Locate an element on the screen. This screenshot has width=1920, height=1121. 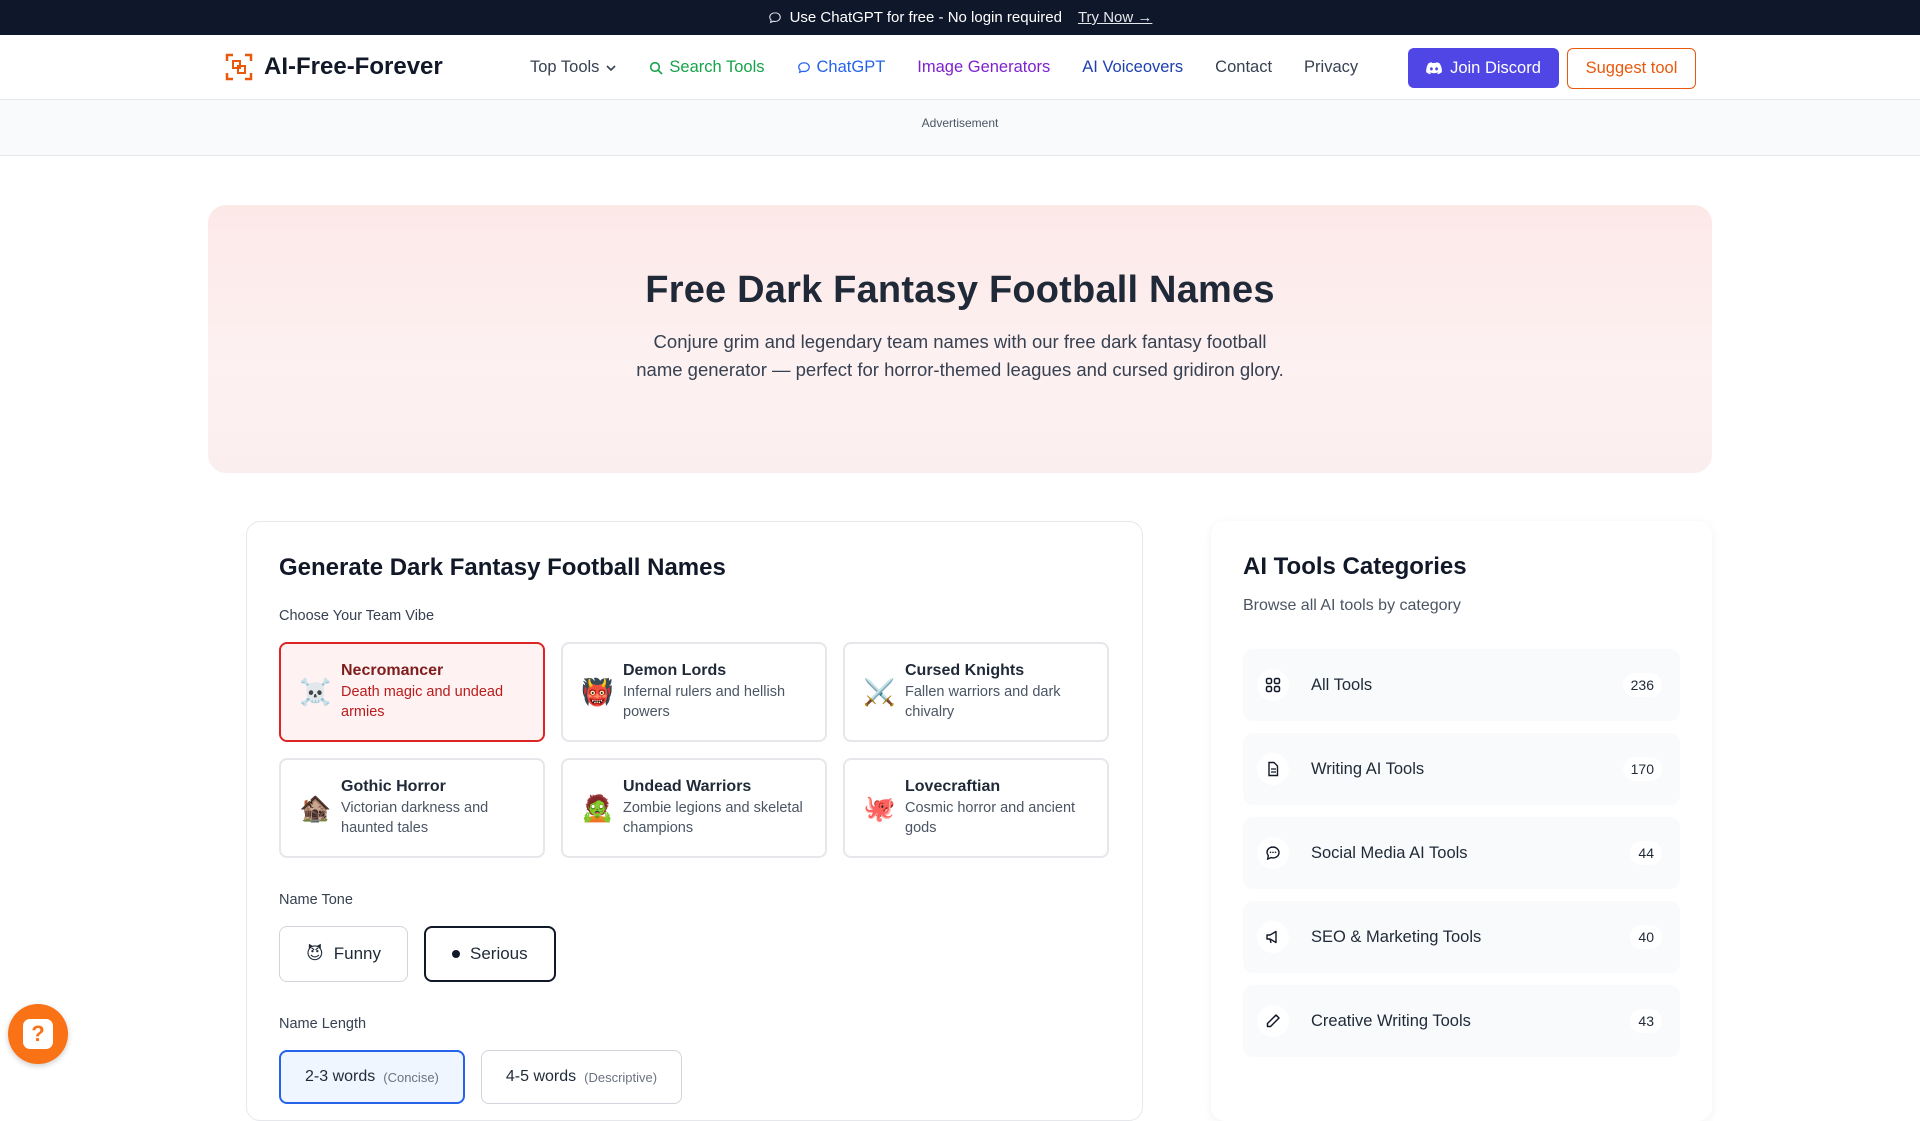
site-logo: AI-Free-Forever is located at coordinates (333, 67).